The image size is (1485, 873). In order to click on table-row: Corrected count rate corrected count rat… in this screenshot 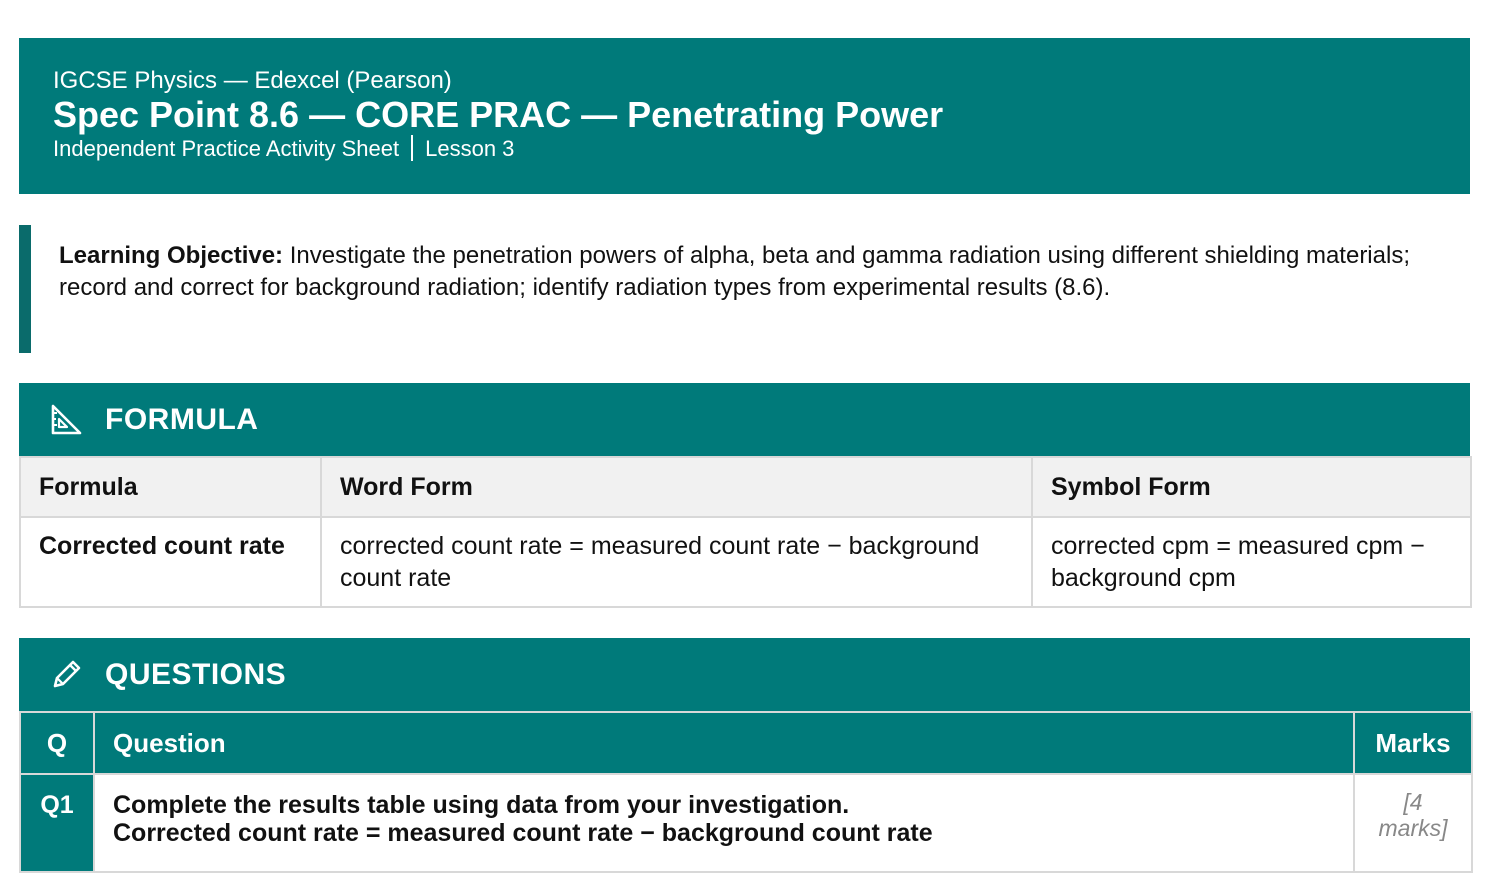, I will do `click(745, 562)`.